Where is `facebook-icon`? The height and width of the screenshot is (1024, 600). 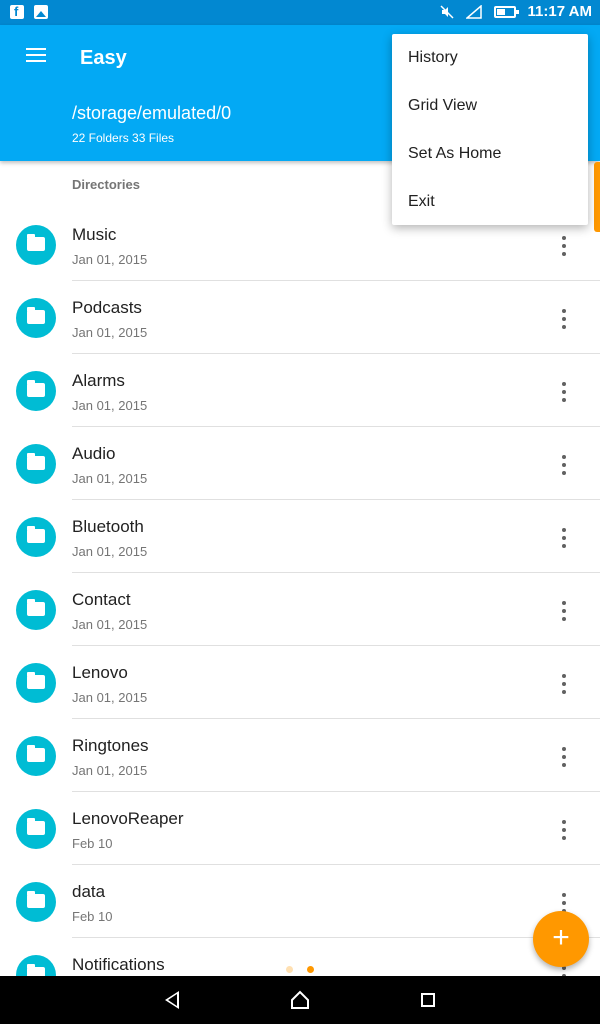
facebook-icon is located at coordinates (17, 11).